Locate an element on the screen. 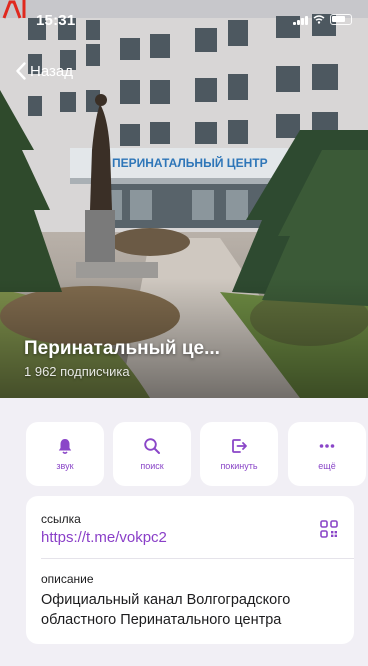  back-button: Назад is located at coordinates (44, 71).